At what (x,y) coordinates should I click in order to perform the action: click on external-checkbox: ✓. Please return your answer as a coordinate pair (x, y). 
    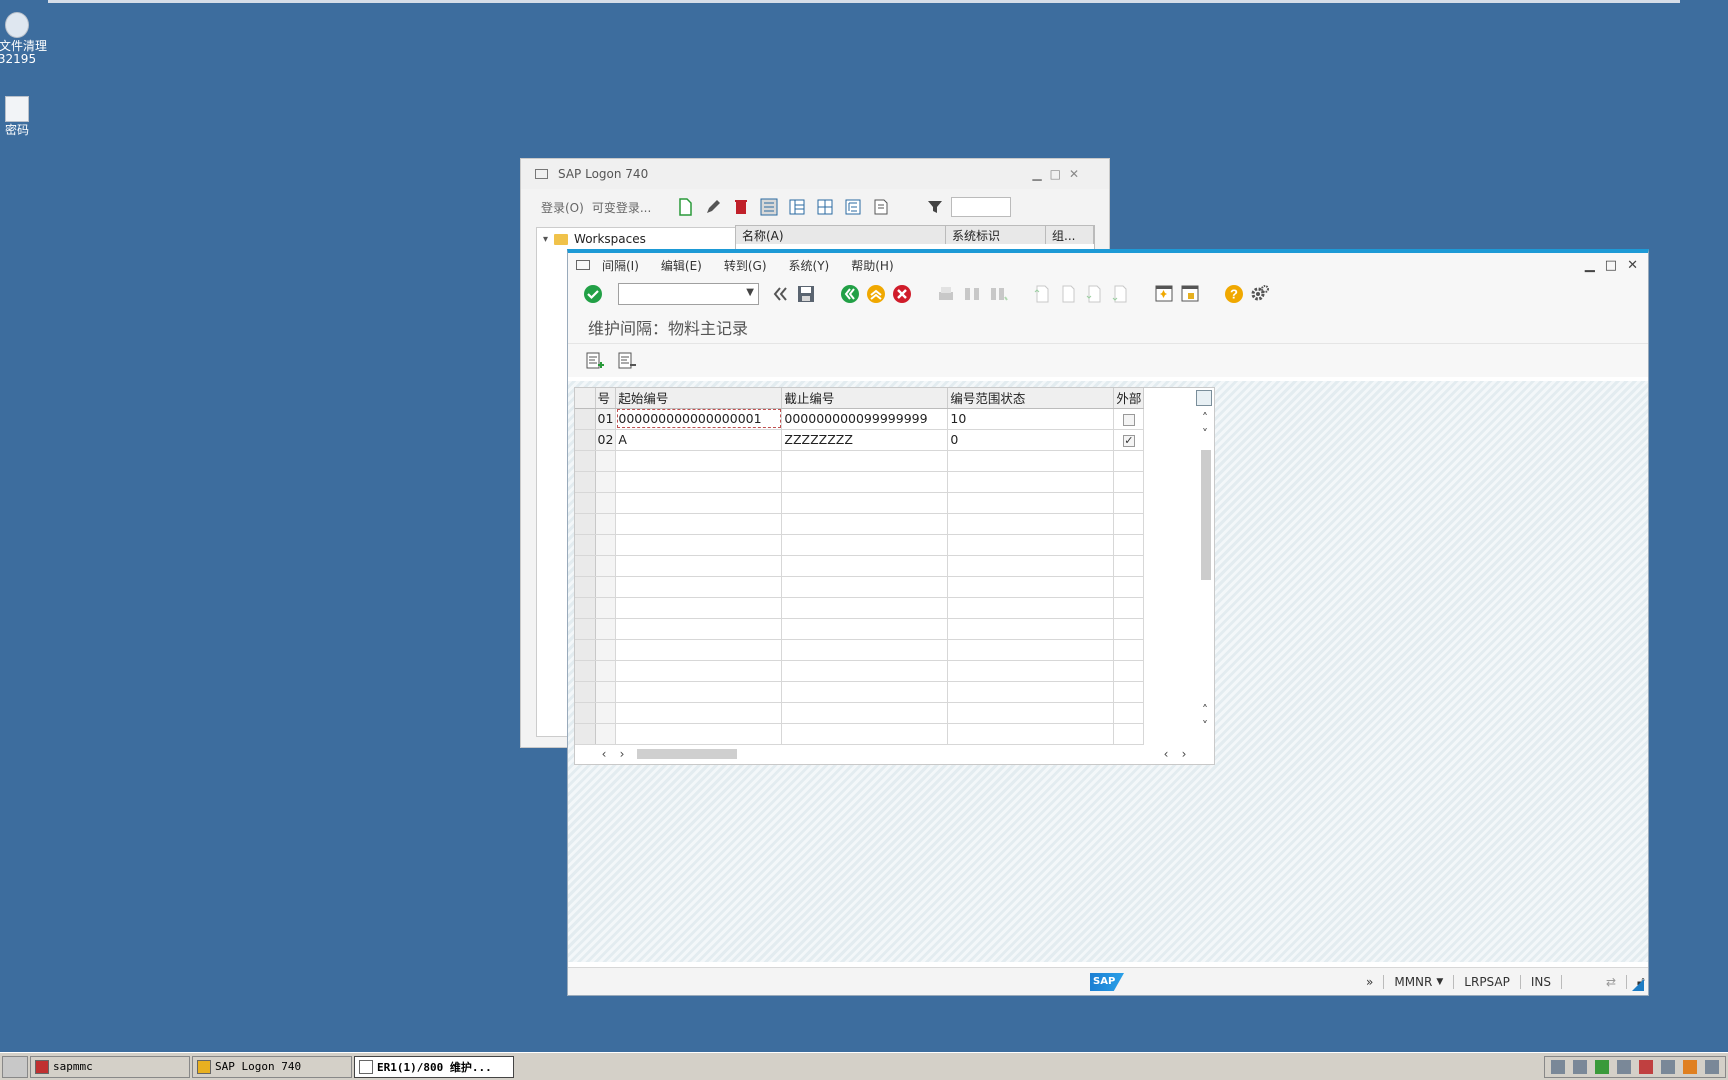
    Looking at the image, I should click on (1128, 440).